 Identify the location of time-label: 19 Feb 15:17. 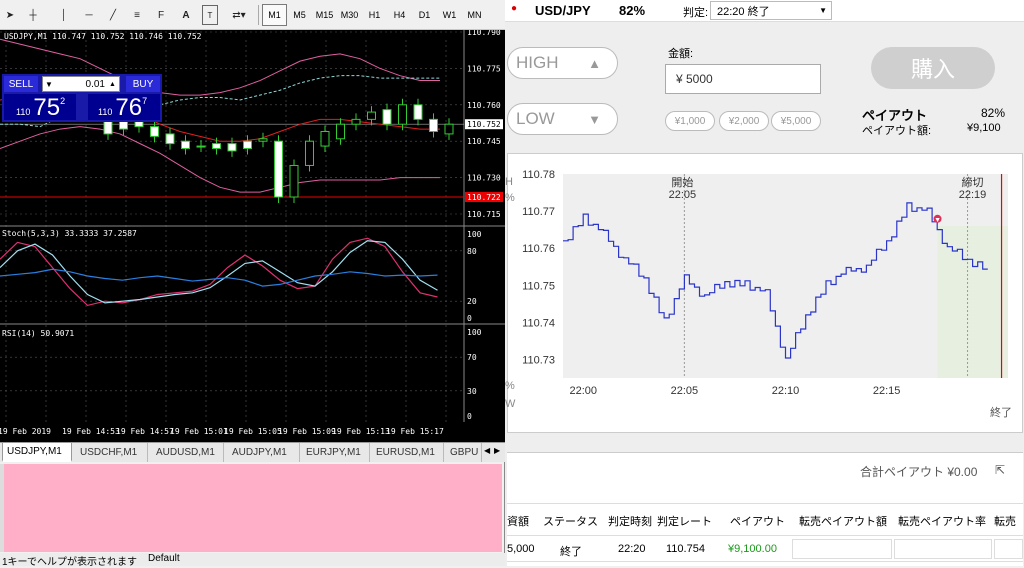
(415, 431).